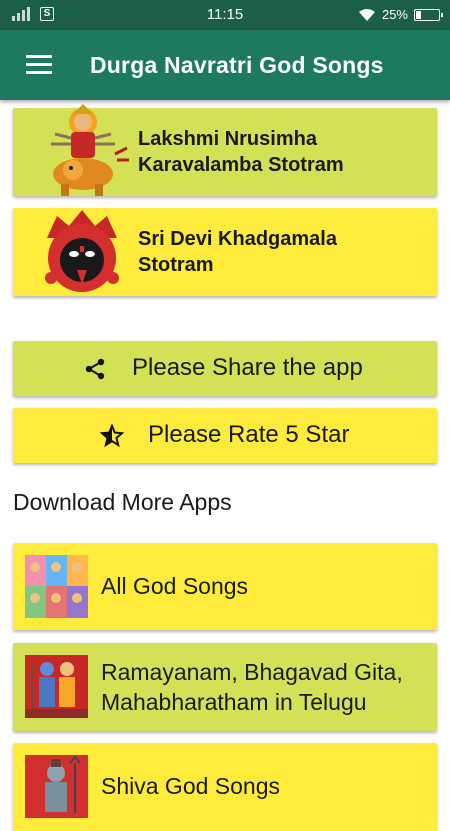 The width and height of the screenshot is (450, 831). What do you see at coordinates (56, 586) in the screenshot?
I see `god-collage-image` at bounding box center [56, 586].